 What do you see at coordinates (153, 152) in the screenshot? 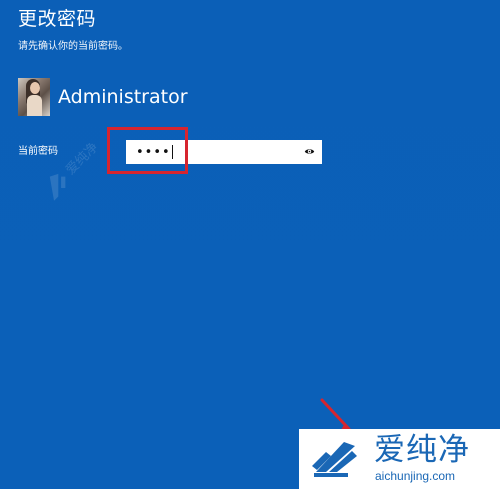
I see `current-password-value: ••••` at bounding box center [153, 152].